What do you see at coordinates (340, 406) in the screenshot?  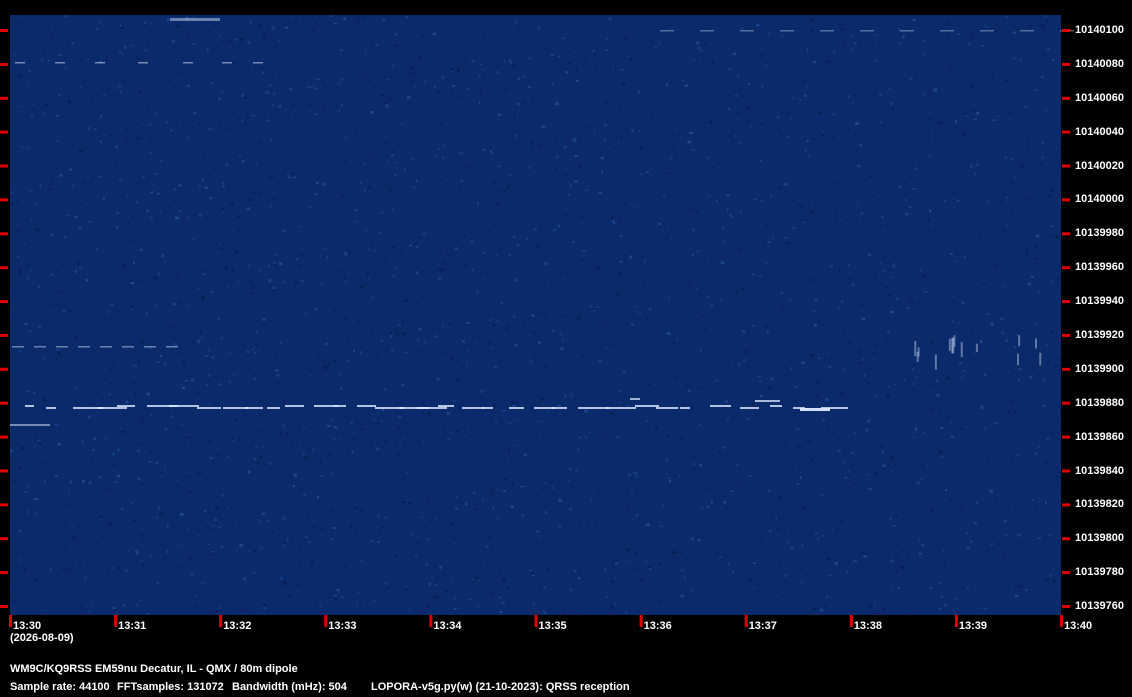 I see `signal-dash` at bounding box center [340, 406].